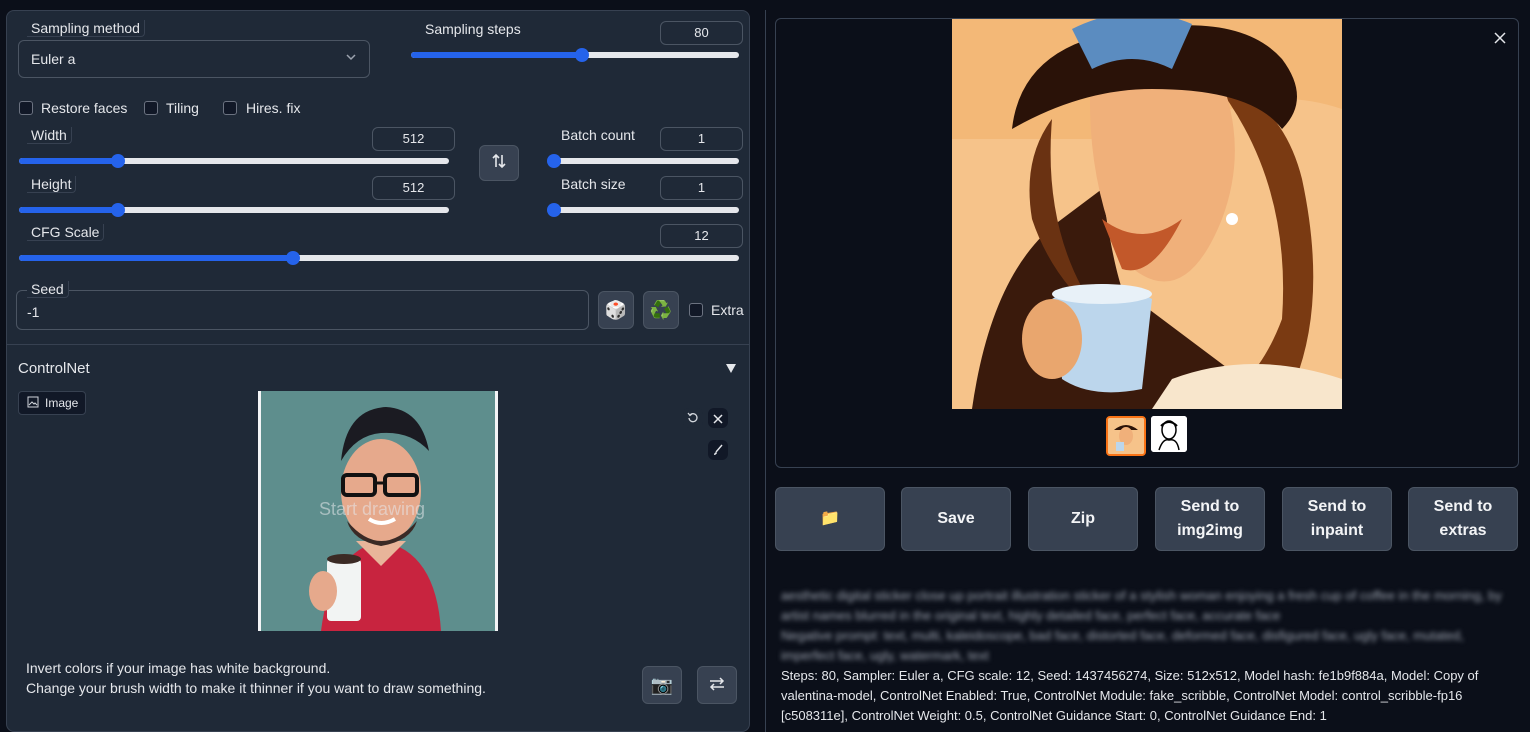 The height and width of the screenshot is (732, 1530). What do you see at coordinates (885, 655) in the screenshot?
I see `blurred-prompt-line: imperfect face, ugly, watermark, text` at bounding box center [885, 655].